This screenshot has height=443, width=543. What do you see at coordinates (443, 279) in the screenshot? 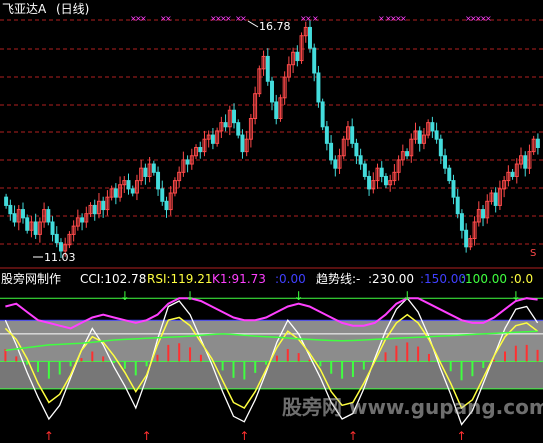
I see `value-150: :150.00` at bounding box center [443, 279].